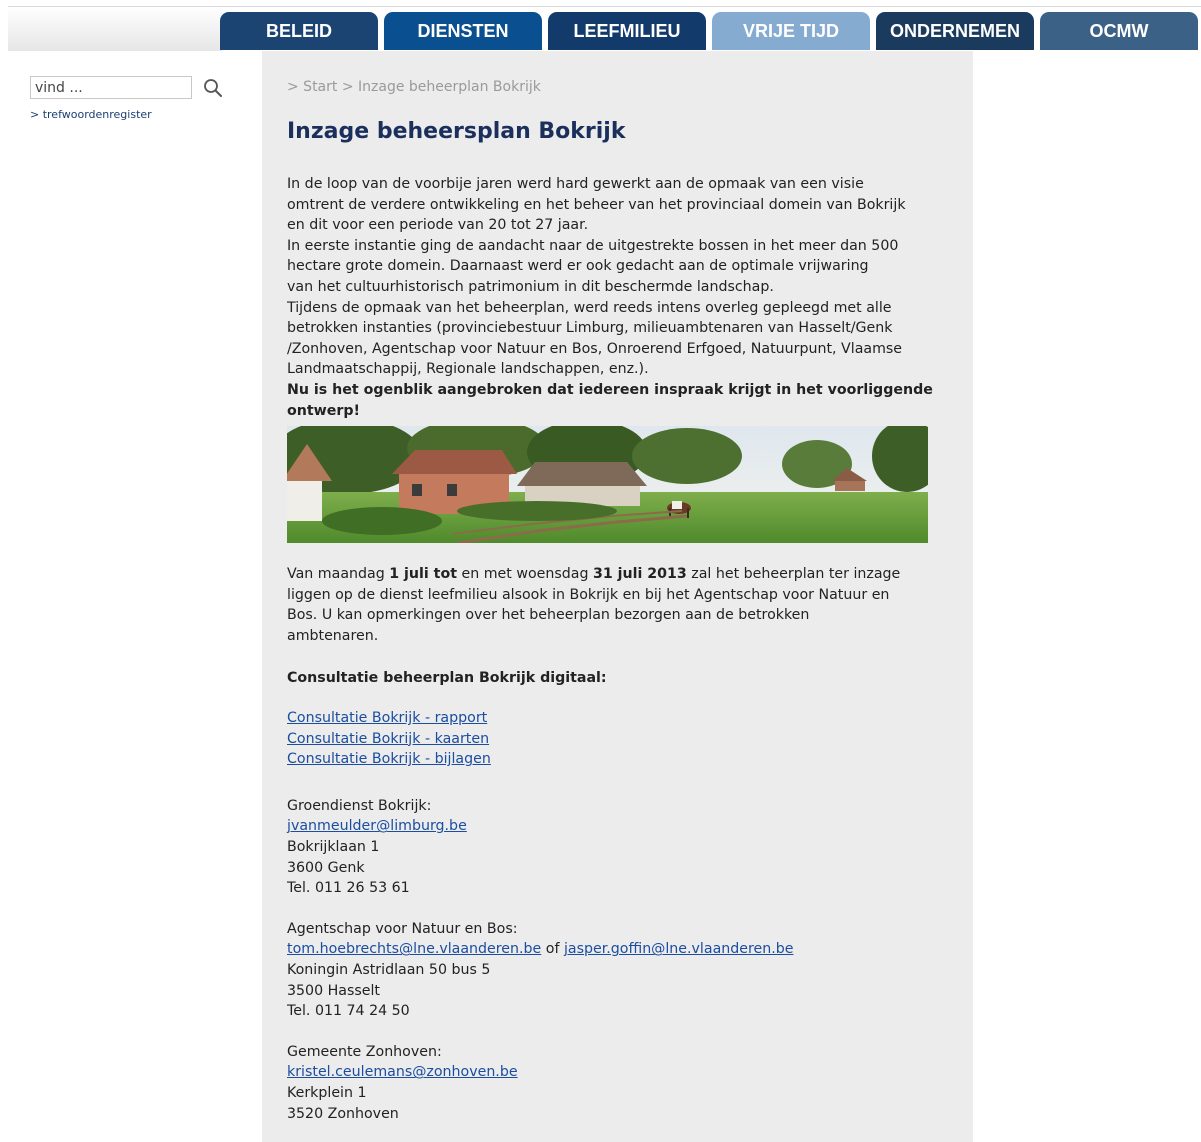  Describe the element at coordinates (627, 31) in the screenshot. I see `tab-leefmilieu: LEEFMILIEU` at that location.